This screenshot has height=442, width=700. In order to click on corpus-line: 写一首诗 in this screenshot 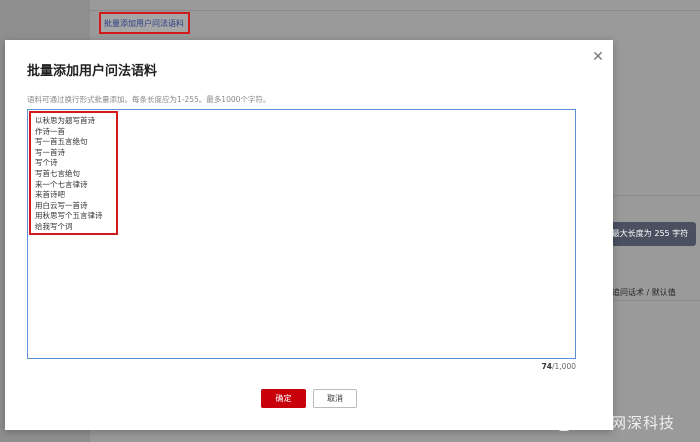, I will do `click(50, 152)`.